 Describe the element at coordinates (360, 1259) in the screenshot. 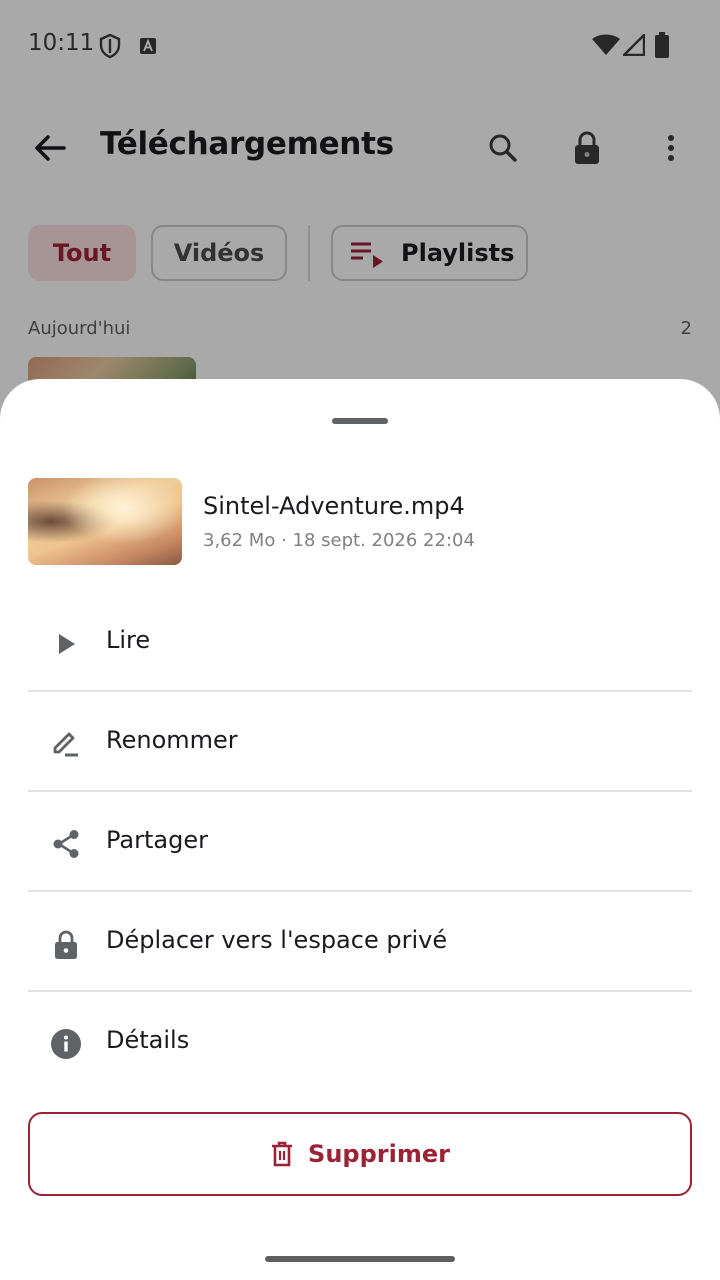

I see `gesture-nav-handle` at that location.